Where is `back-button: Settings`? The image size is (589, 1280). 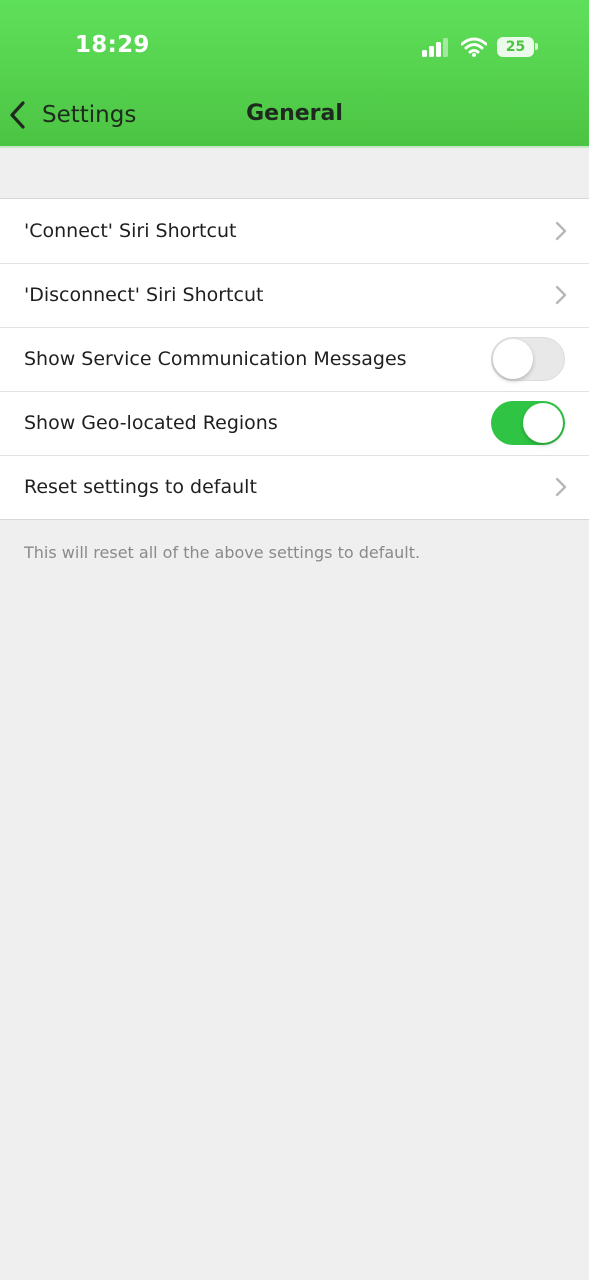 back-button: Settings is located at coordinates (83, 115).